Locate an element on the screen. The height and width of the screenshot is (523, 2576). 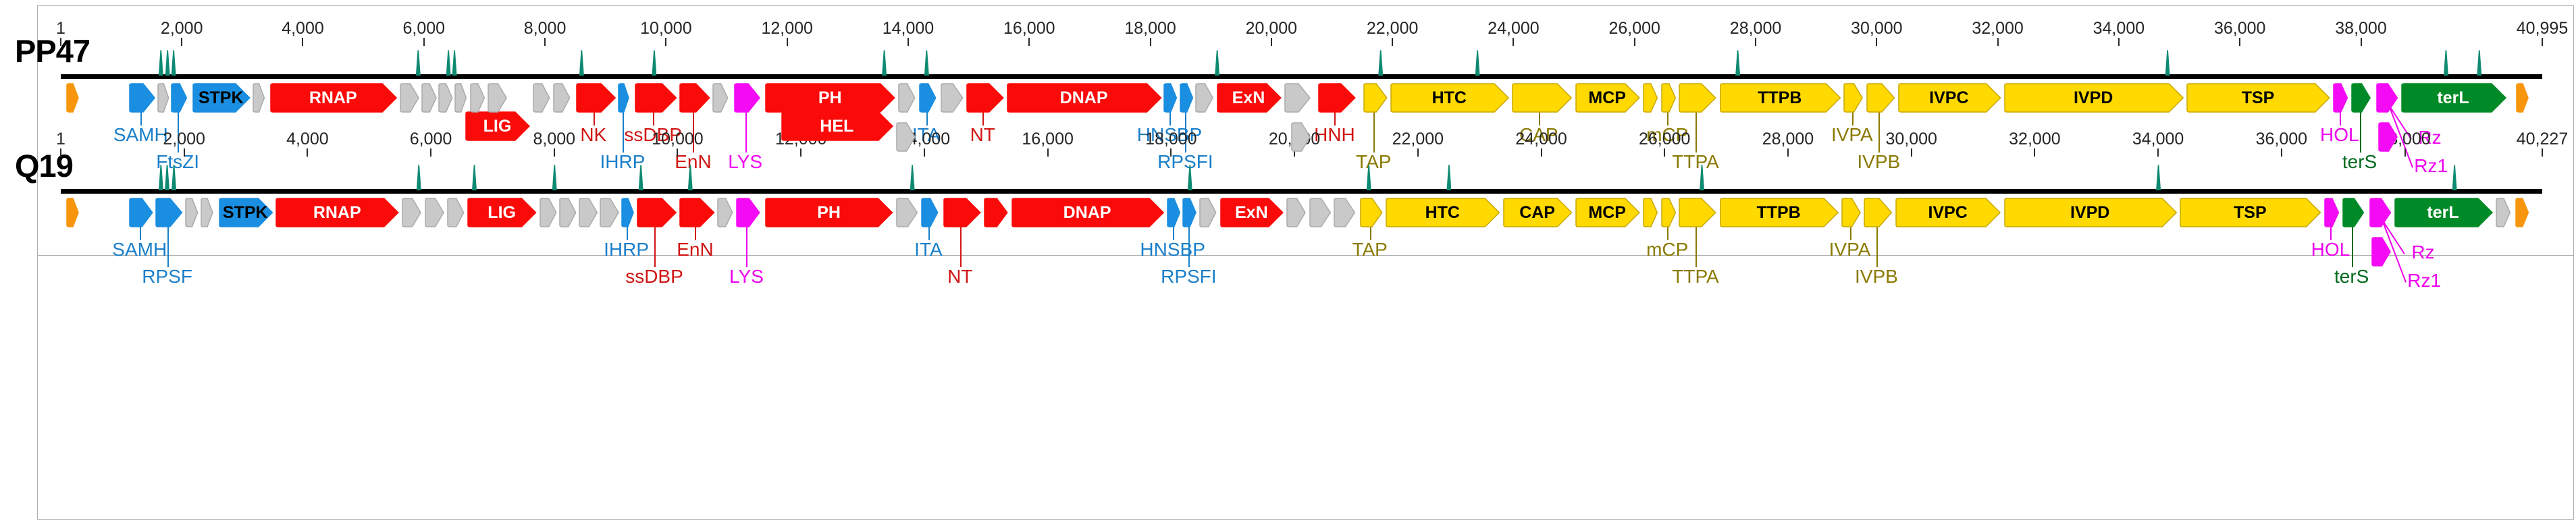
gene-arrow: LIG is located at coordinates (502, 212).